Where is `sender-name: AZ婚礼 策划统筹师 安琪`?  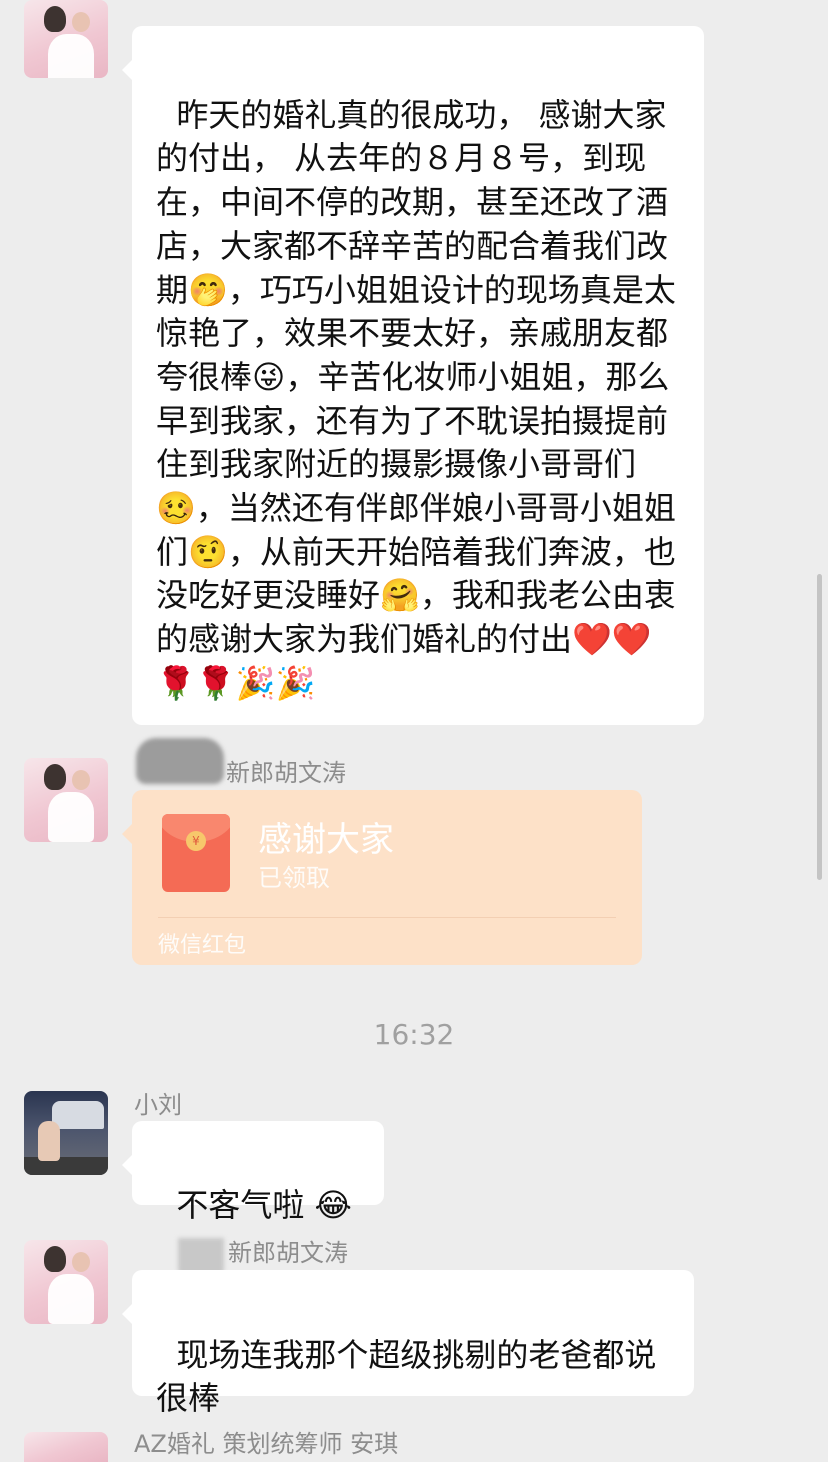
sender-name: AZ婚礼 策划统筹师 安琪 is located at coordinates (266, 1444).